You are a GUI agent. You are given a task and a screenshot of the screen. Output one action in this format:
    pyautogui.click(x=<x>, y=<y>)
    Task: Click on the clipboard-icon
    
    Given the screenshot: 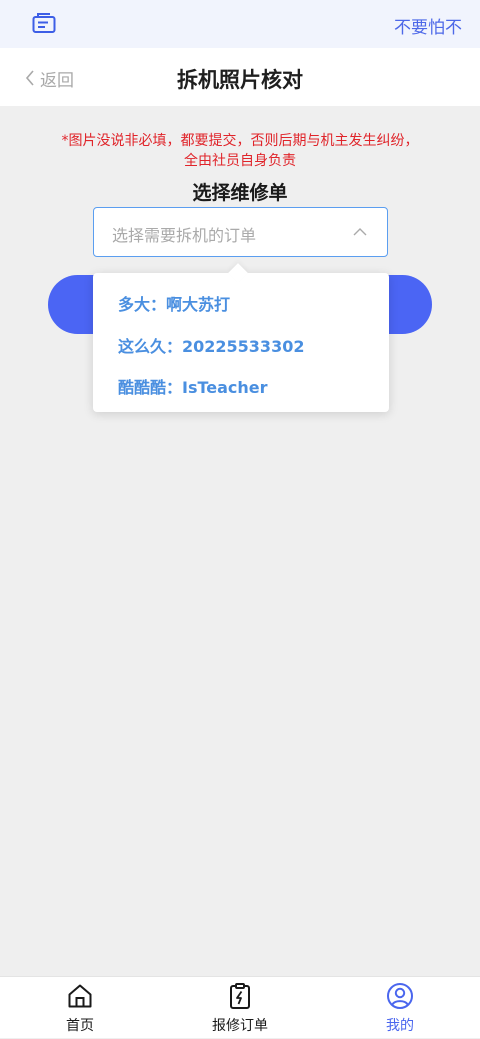 What is the action you would take?
    pyautogui.click(x=240, y=996)
    